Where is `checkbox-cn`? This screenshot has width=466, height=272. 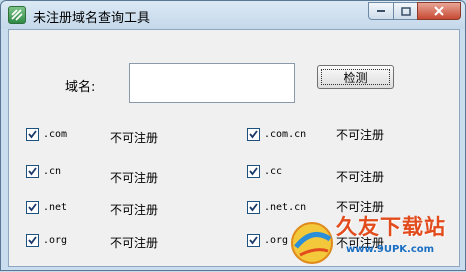 checkbox-cn is located at coordinates (32, 171).